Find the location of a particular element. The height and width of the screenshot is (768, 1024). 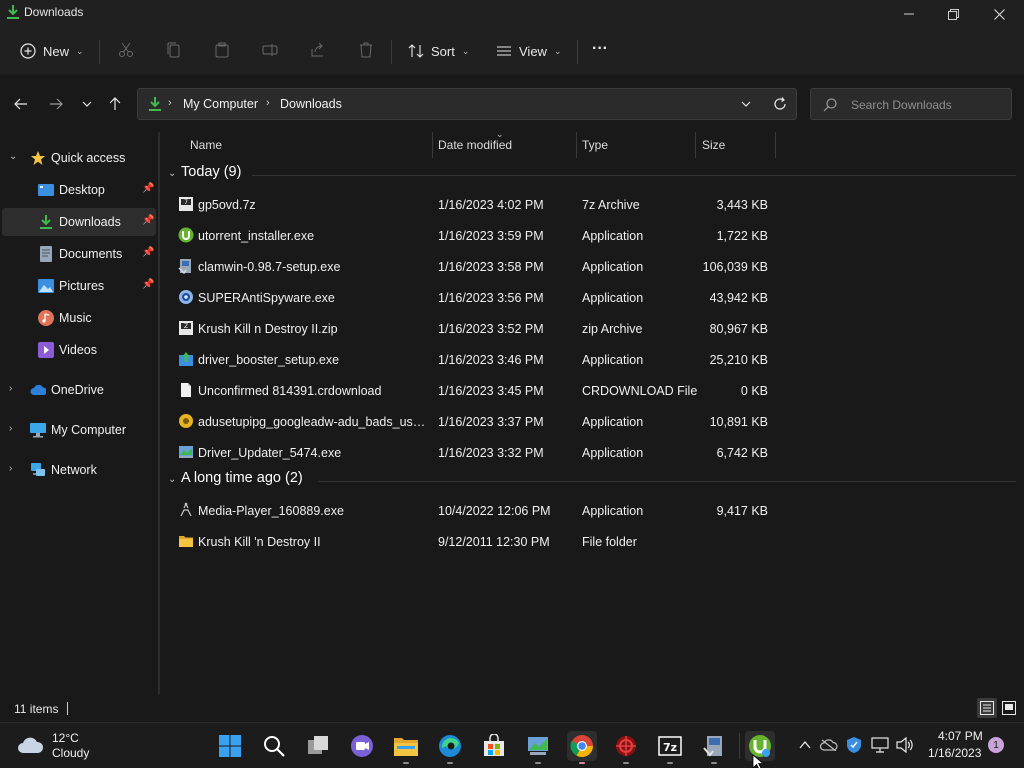

file-explorer-button is located at coordinates (406, 746).